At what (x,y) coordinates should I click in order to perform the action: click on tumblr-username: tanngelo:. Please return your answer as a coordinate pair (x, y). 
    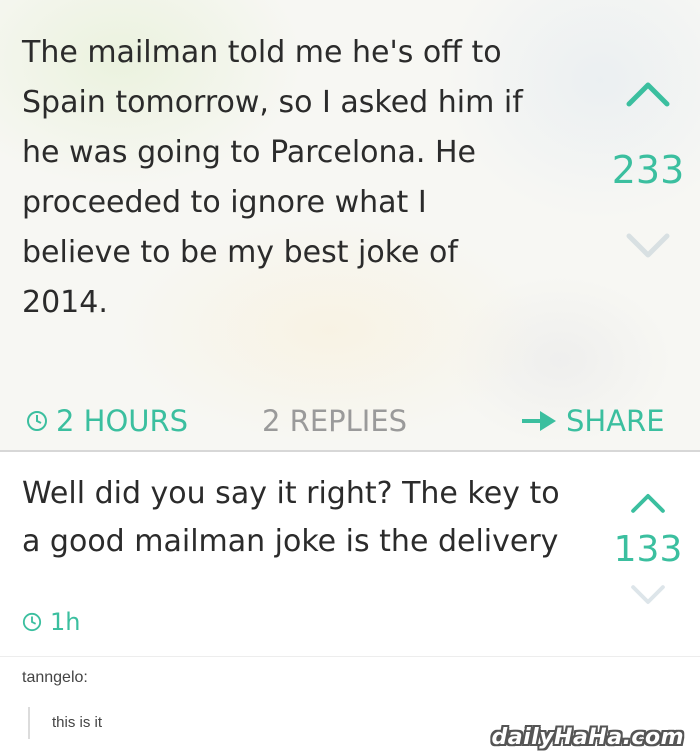
    Looking at the image, I should click on (55, 678).